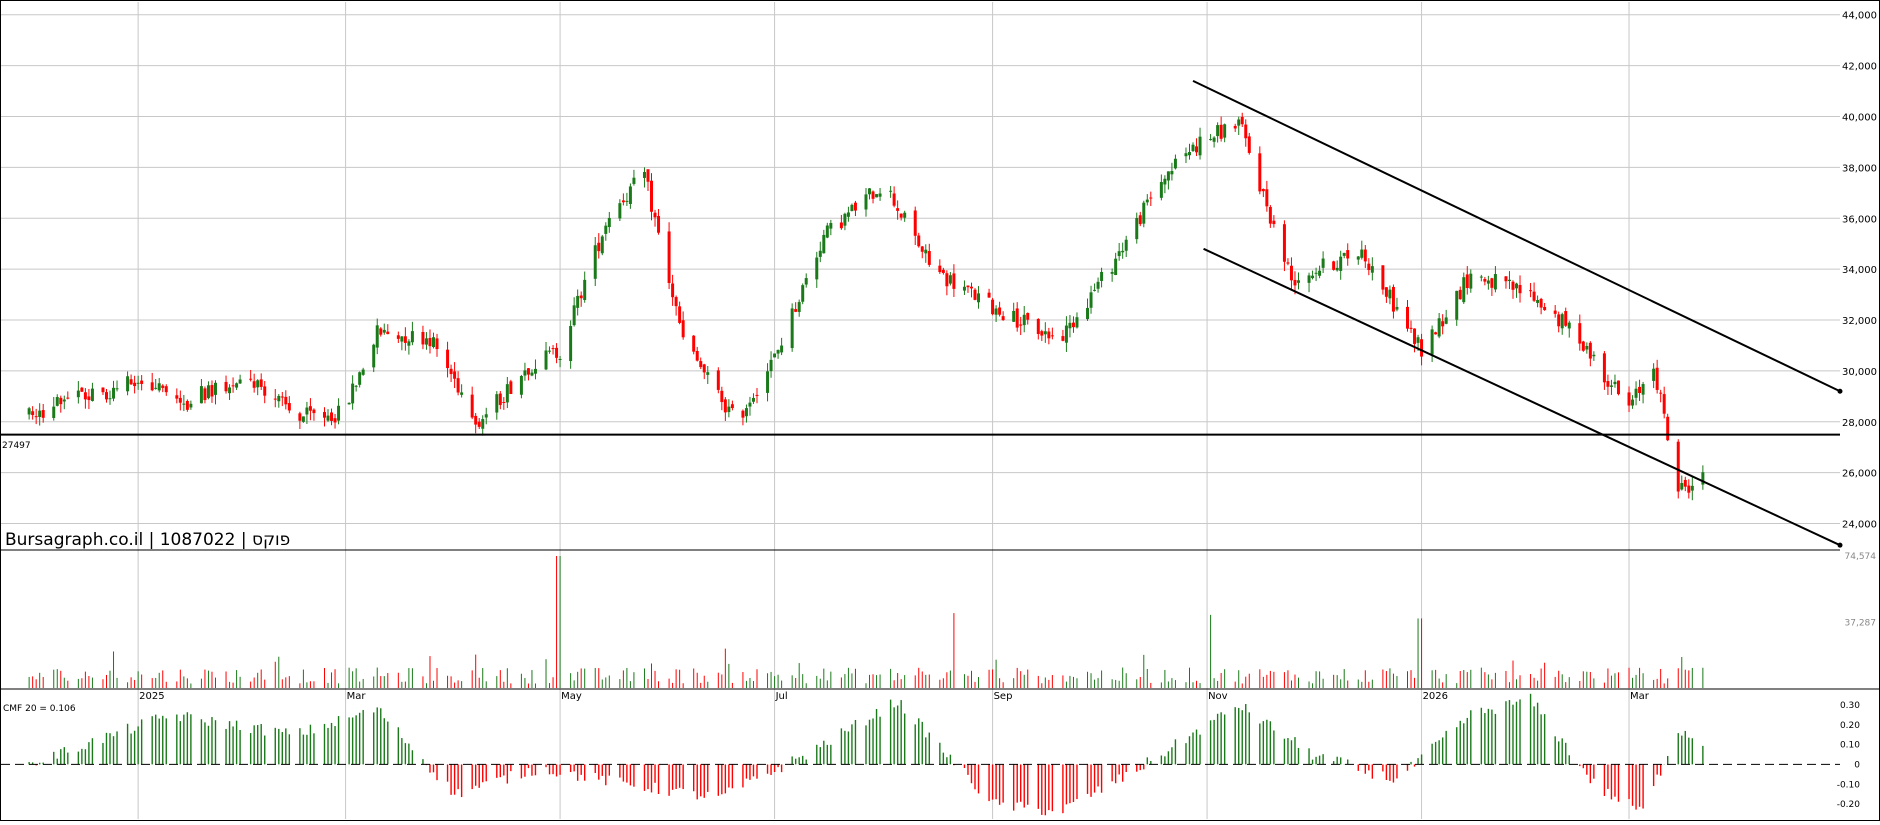  What do you see at coordinates (781, 696) in the screenshot?
I see `time-tick-label: Jul` at bounding box center [781, 696].